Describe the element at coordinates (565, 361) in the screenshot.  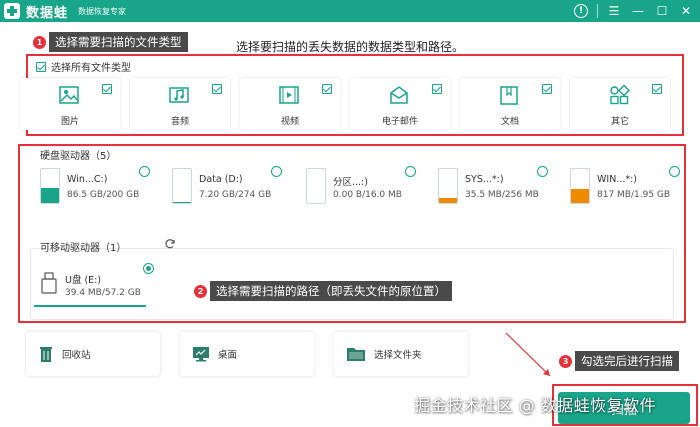
I see `annotation-number-3: 3` at that location.